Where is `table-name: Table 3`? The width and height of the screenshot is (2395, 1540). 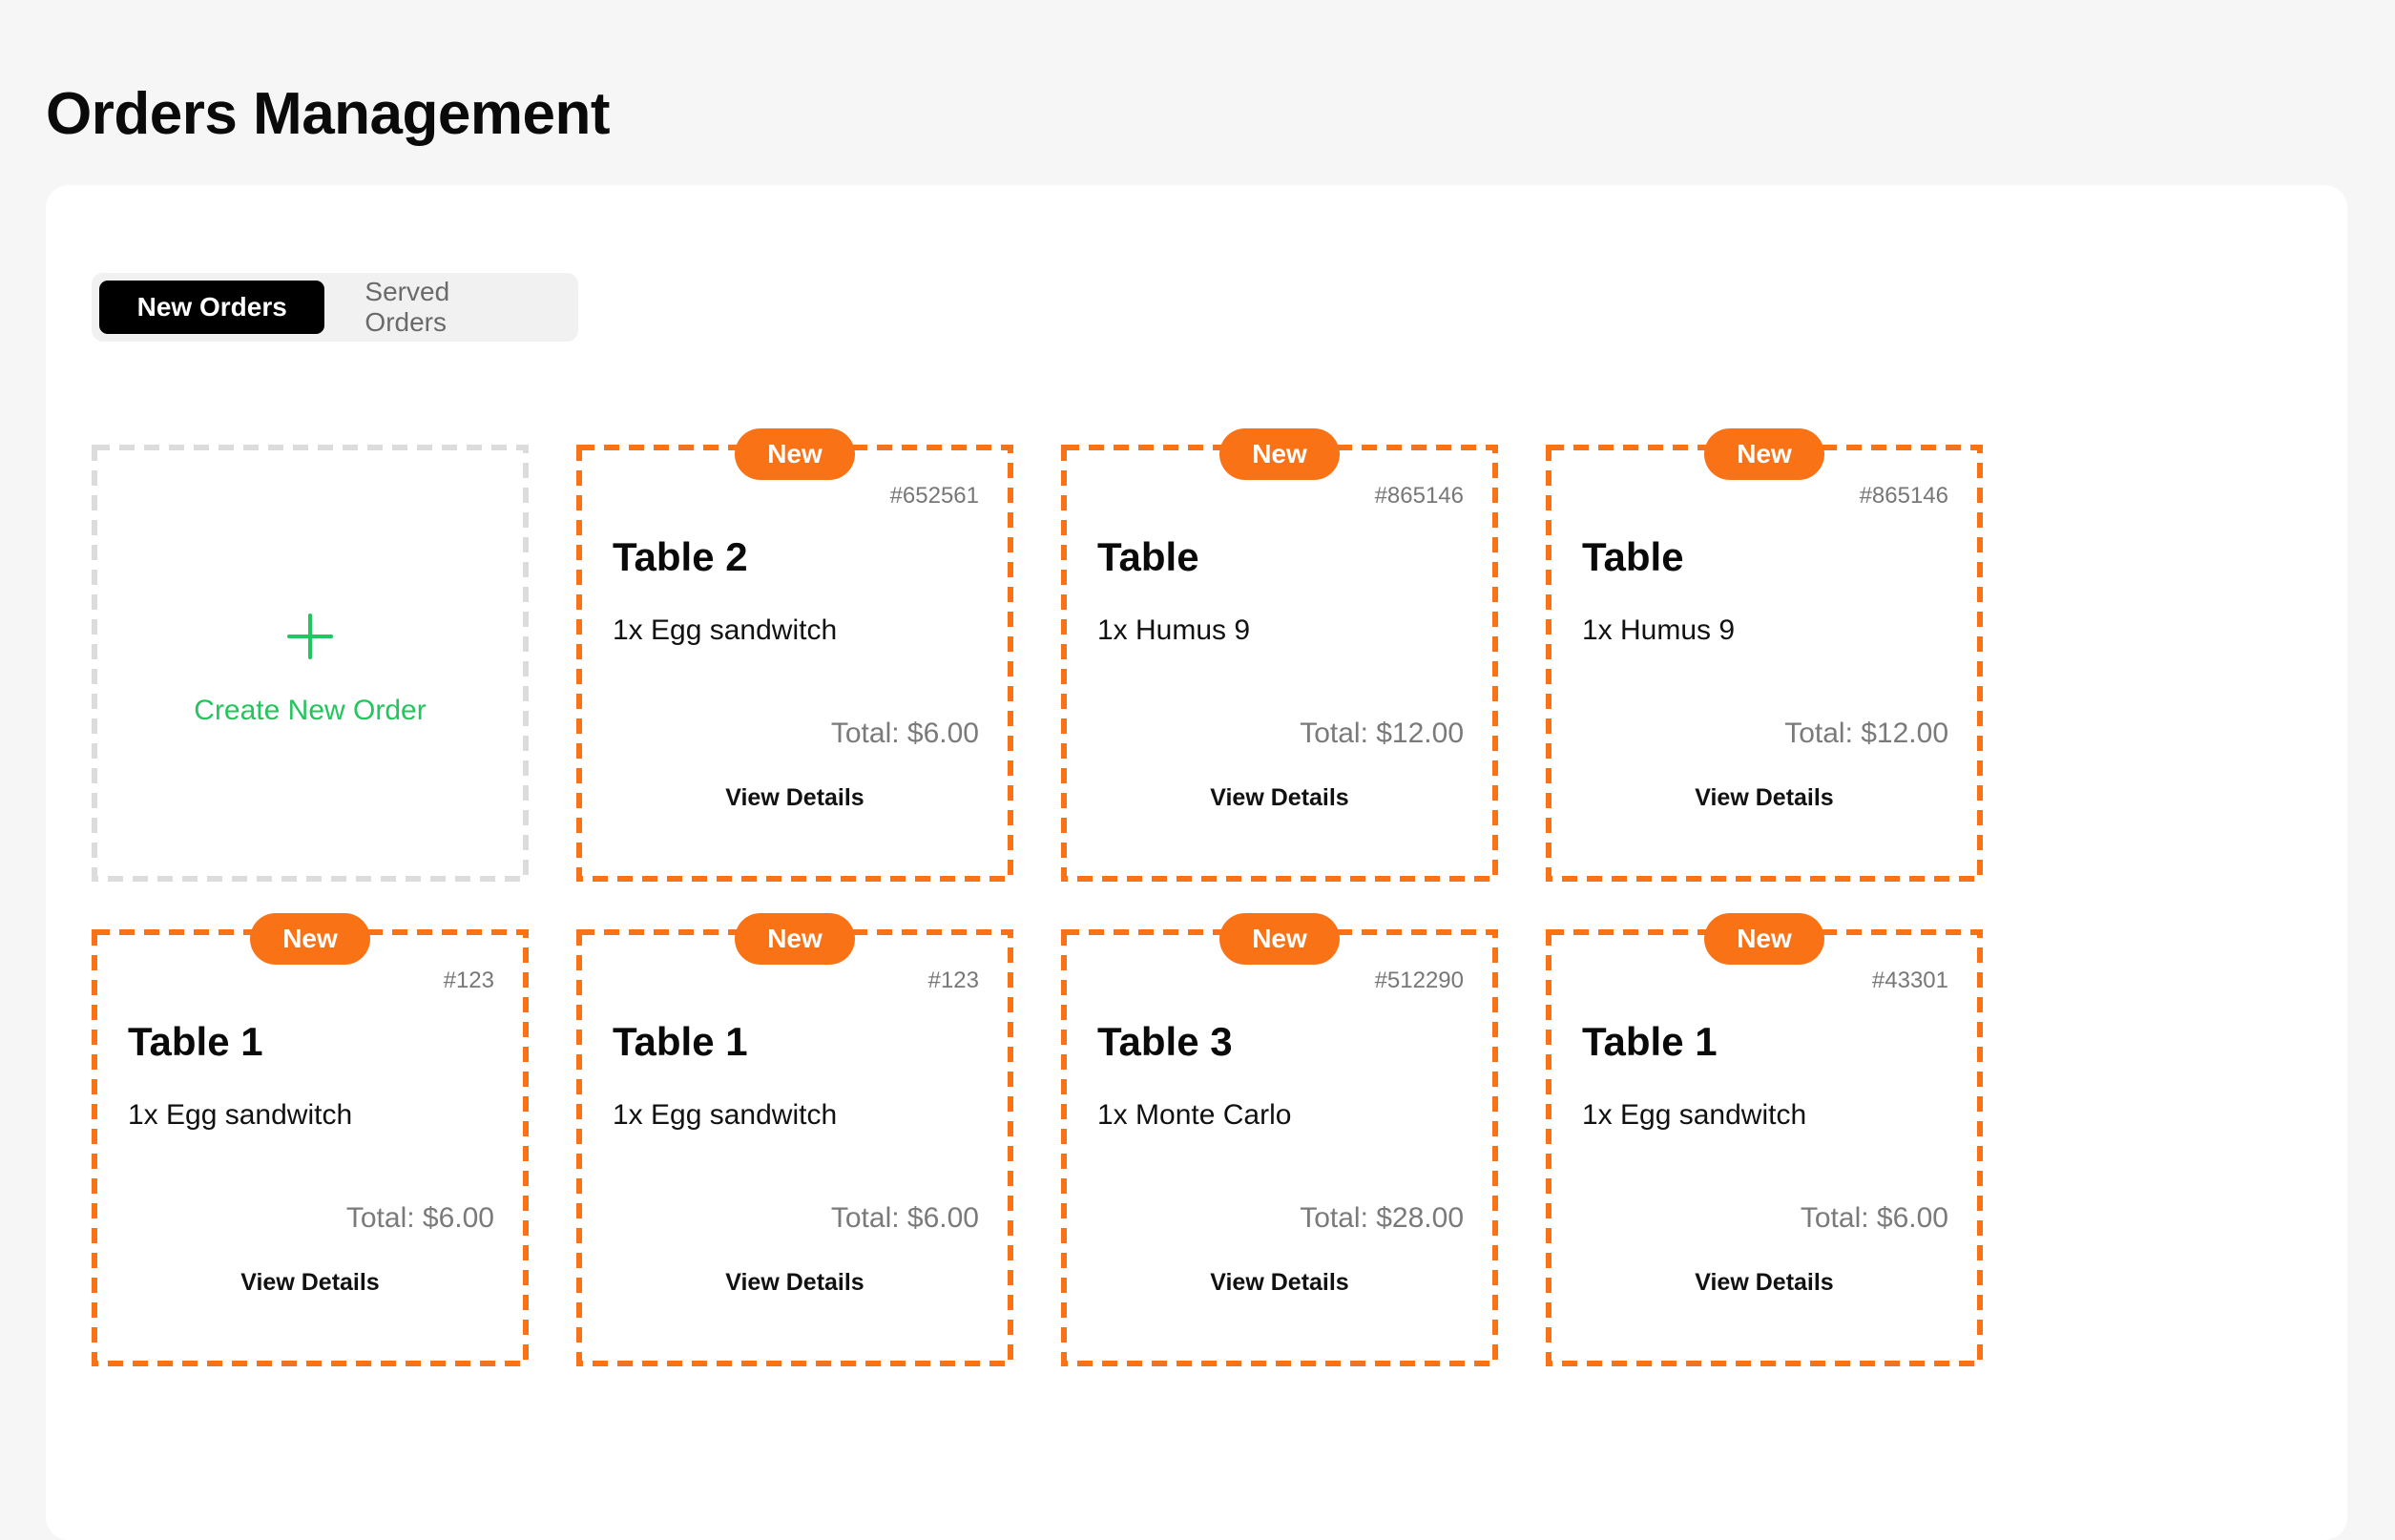 table-name: Table 3 is located at coordinates (1165, 1041).